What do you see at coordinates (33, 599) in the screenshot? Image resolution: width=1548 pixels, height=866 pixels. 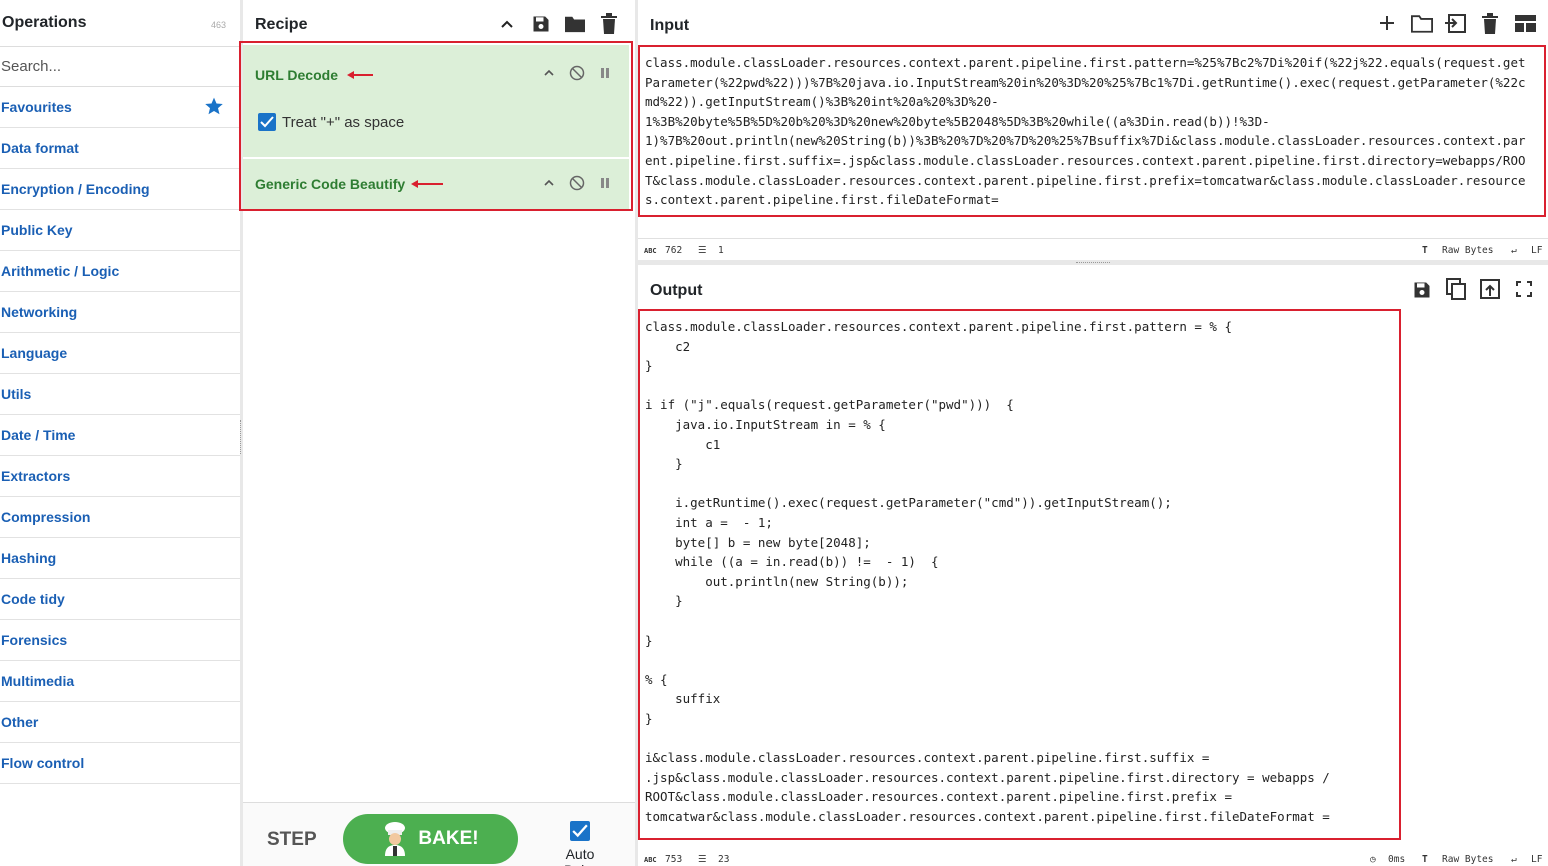 I see `category-label: Code tidy` at bounding box center [33, 599].